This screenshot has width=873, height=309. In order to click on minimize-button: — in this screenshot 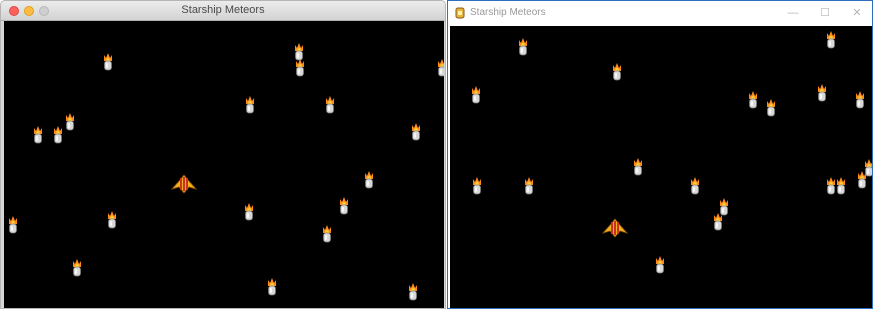, I will do `click(793, 13)`.